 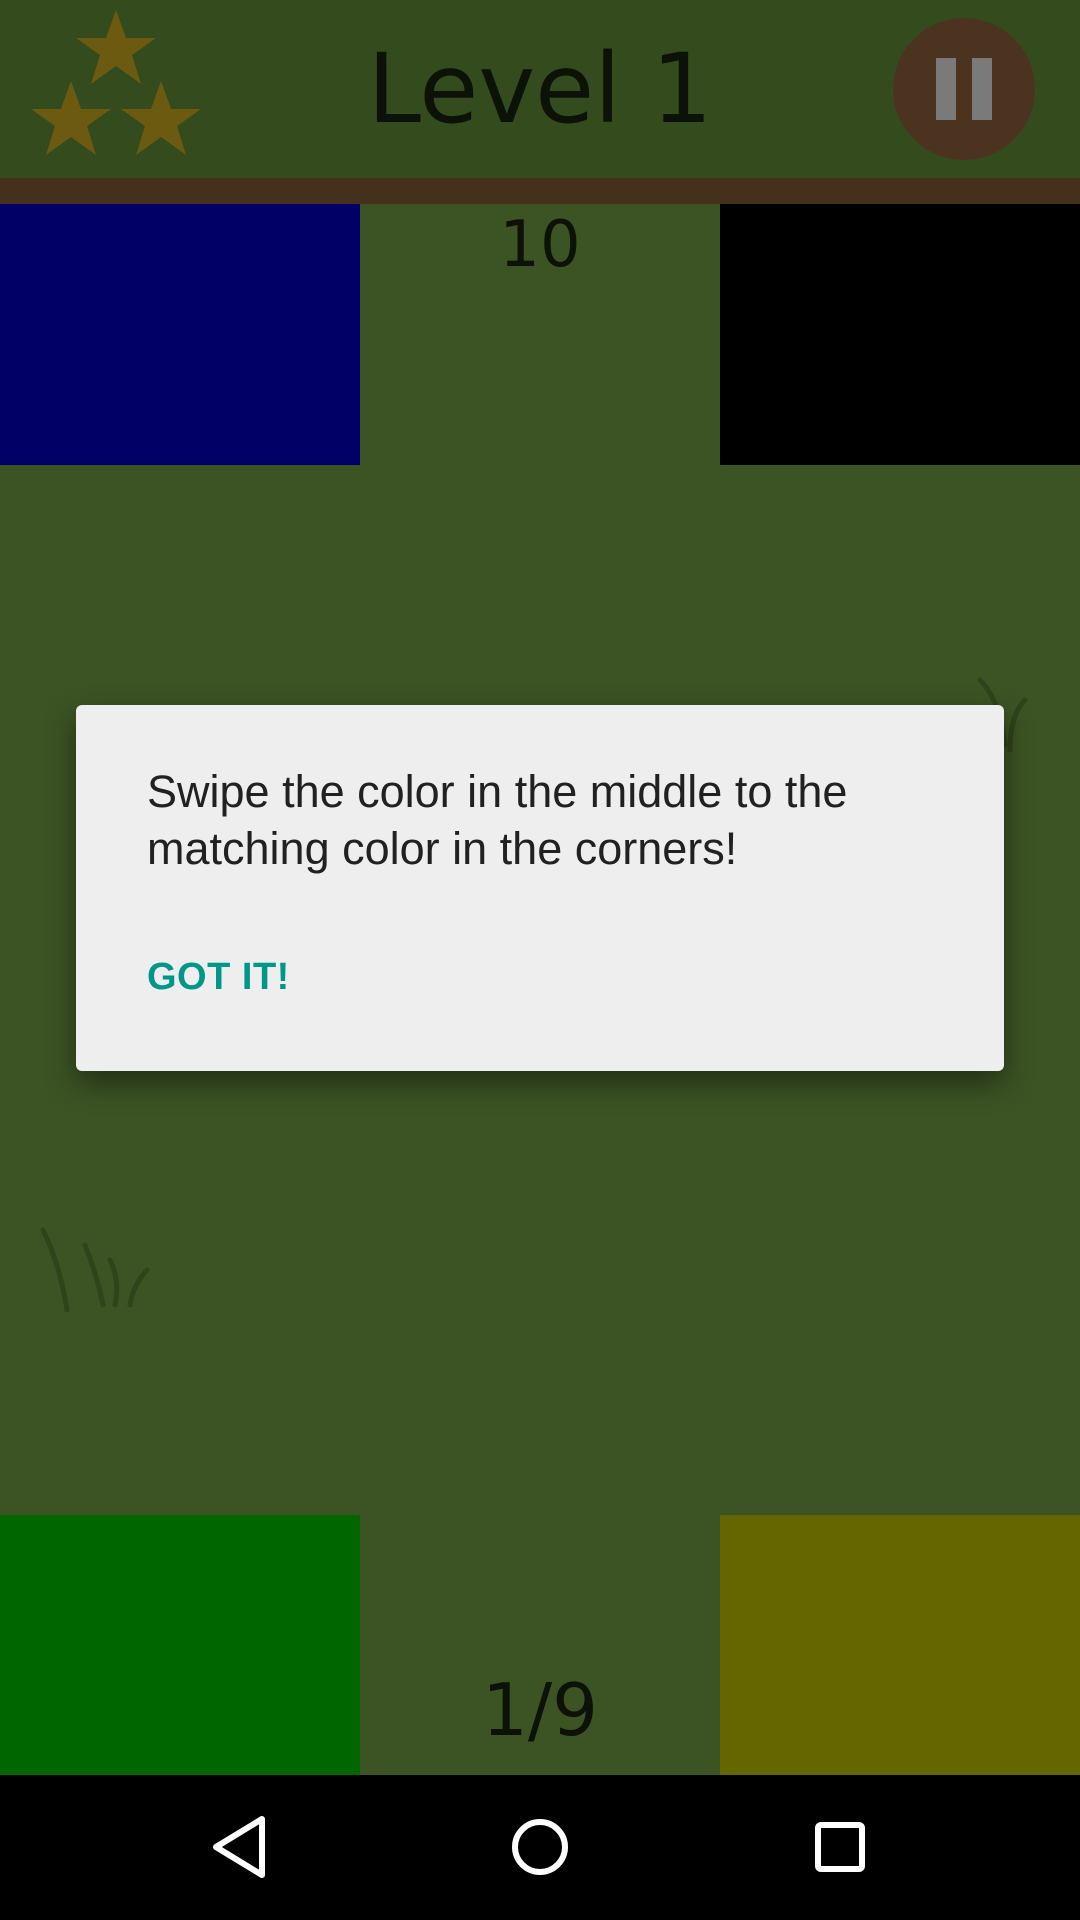 What do you see at coordinates (180, 334) in the screenshot?
I see `corner-top-left` at bounding box center [180, 334].